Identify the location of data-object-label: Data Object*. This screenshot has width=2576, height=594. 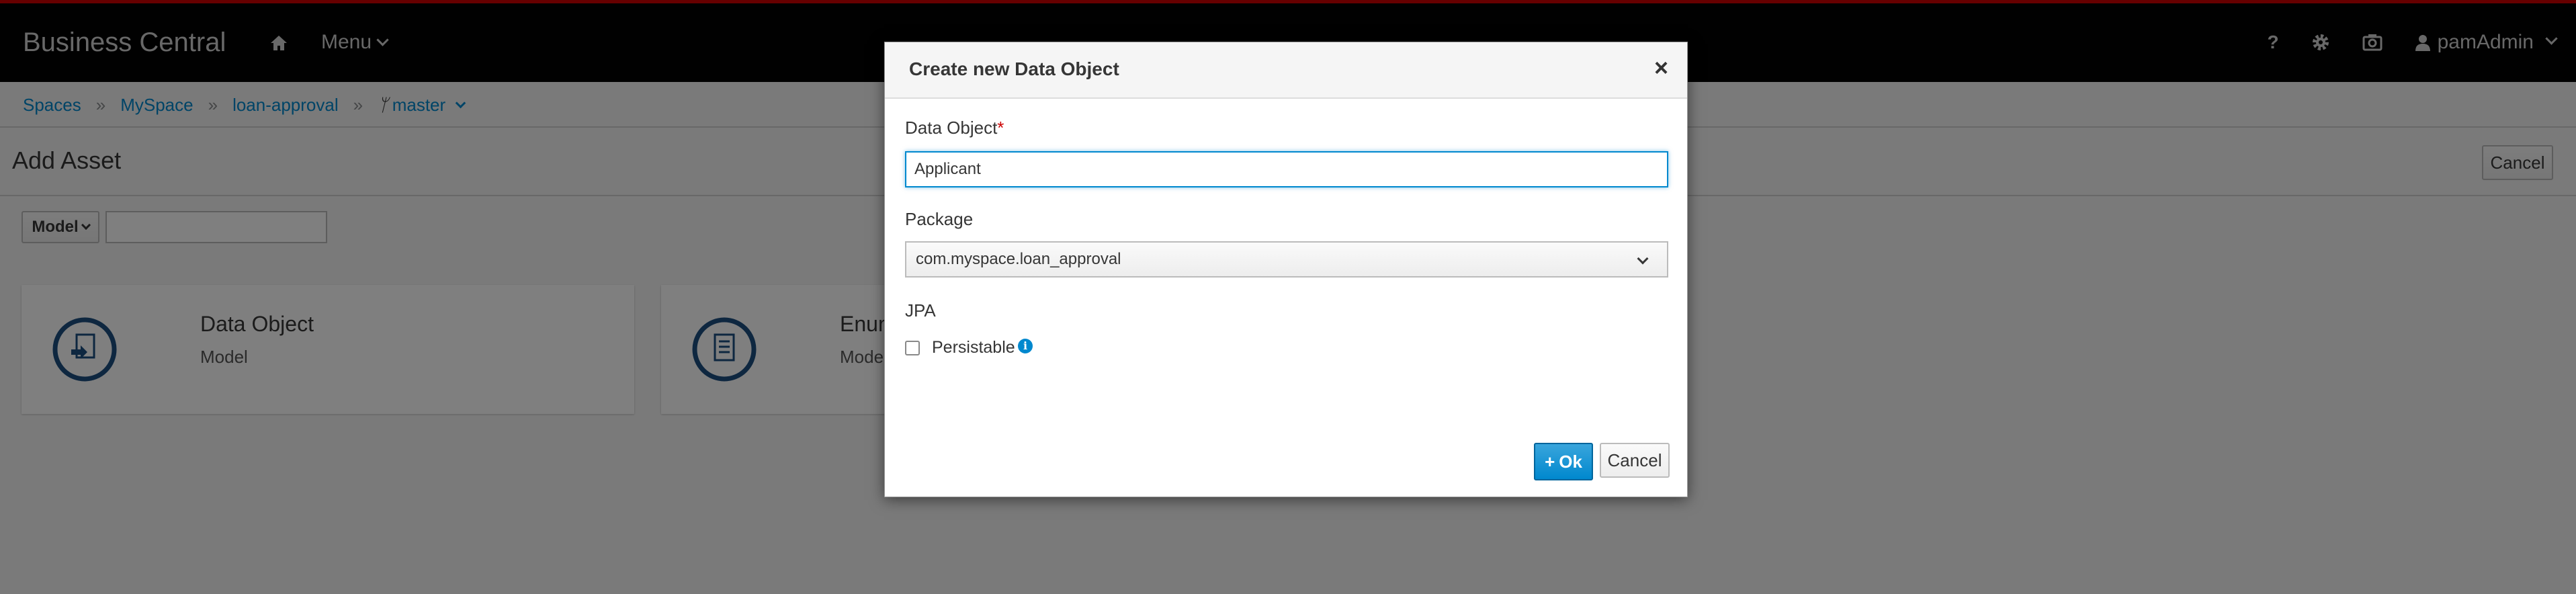
(954, 128).